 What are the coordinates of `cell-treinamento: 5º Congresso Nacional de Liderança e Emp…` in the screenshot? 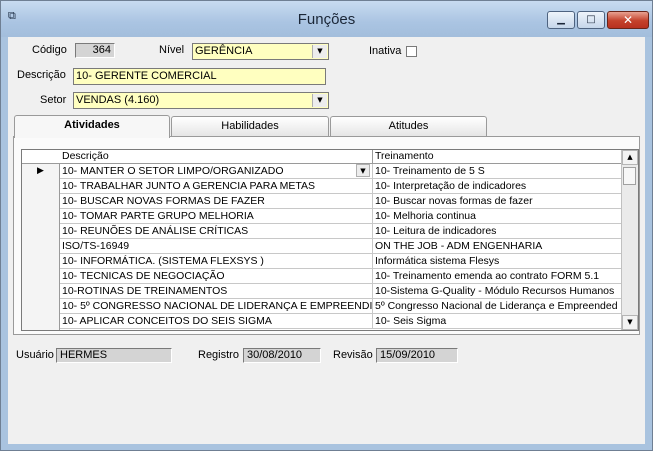 It's located at (498, 306).